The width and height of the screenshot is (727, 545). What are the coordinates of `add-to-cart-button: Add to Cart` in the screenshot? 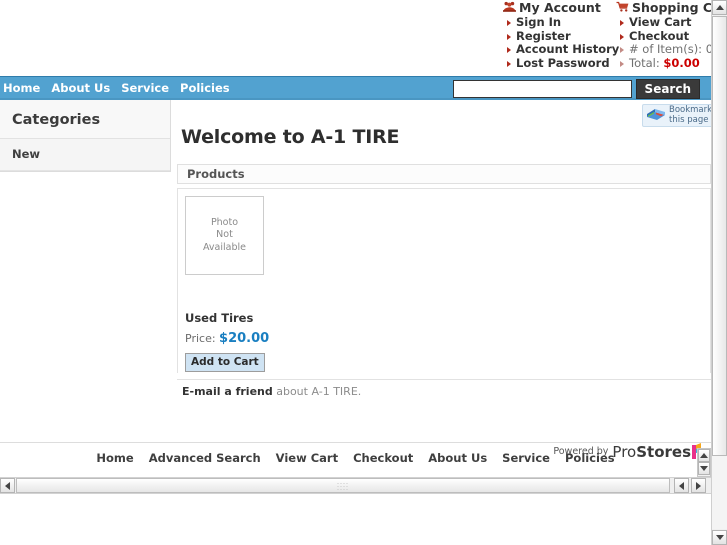 It's located at (225, 362).